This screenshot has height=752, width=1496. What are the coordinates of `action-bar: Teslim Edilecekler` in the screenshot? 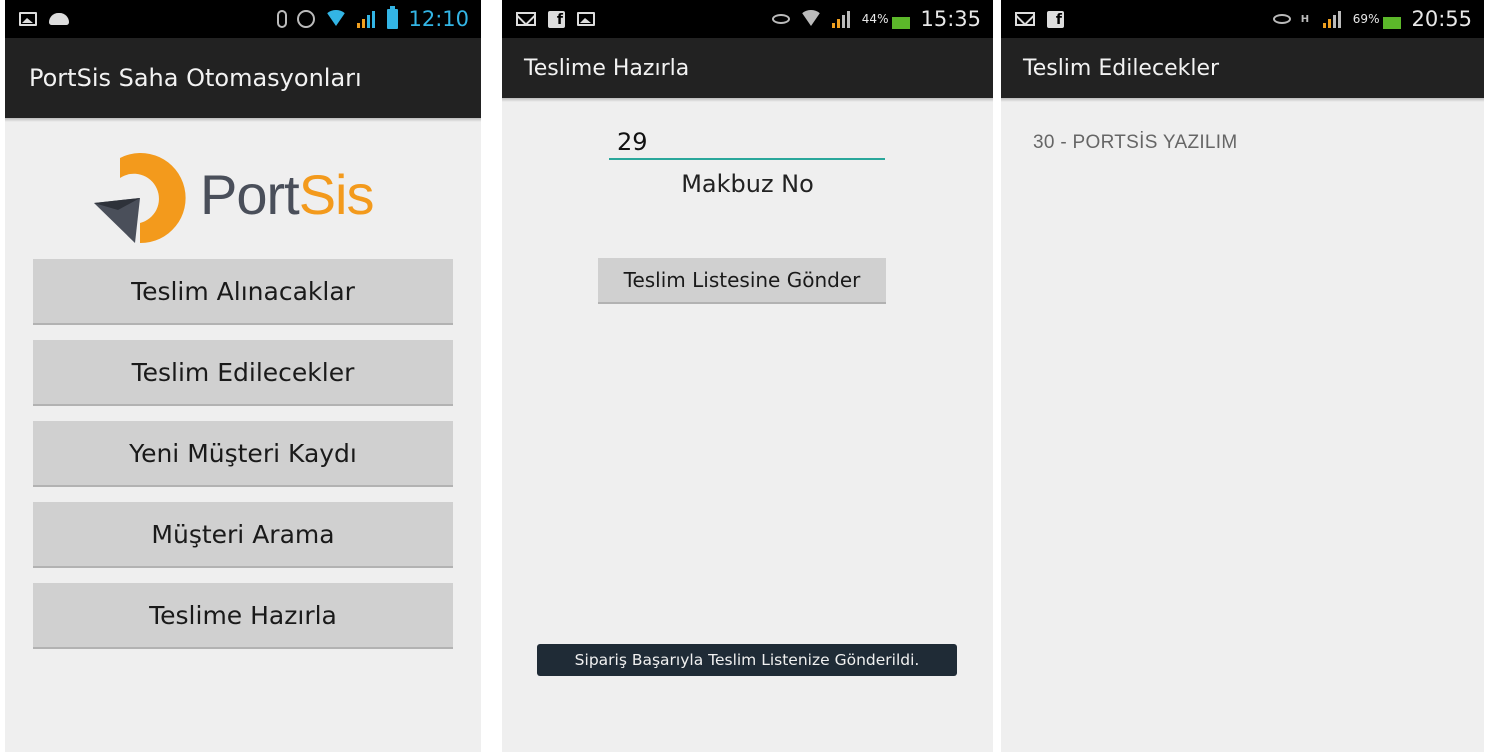 It's located at (1242, 68).